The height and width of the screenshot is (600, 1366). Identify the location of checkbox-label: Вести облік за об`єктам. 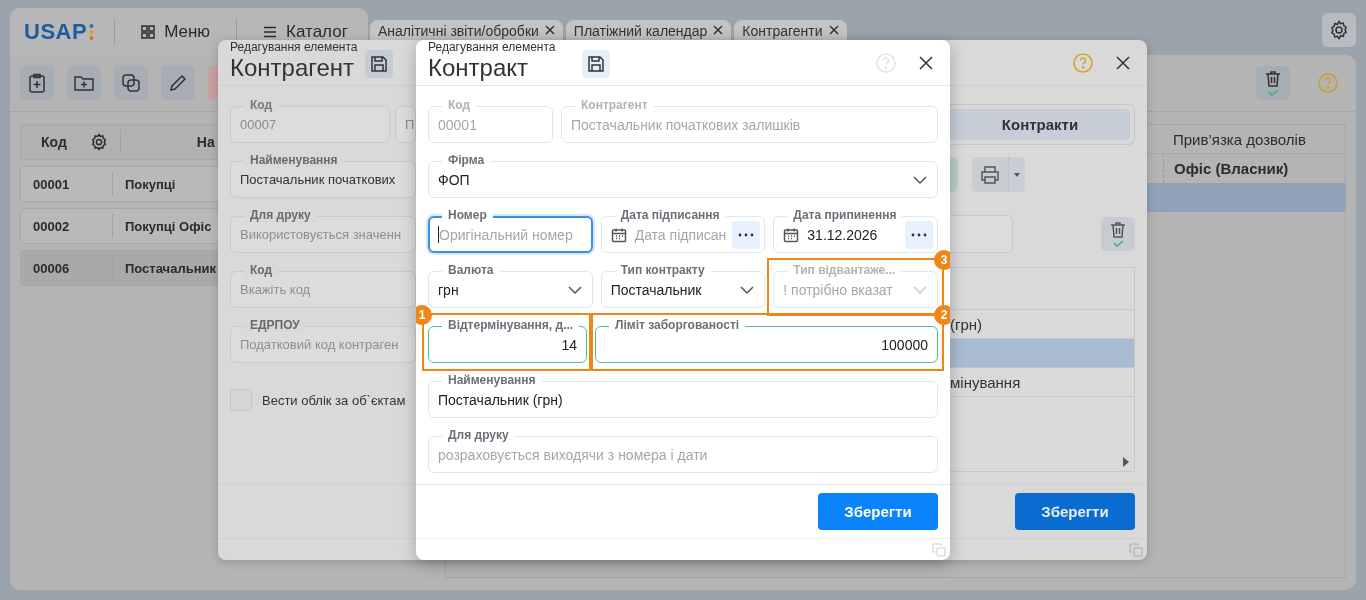
(334, 400).